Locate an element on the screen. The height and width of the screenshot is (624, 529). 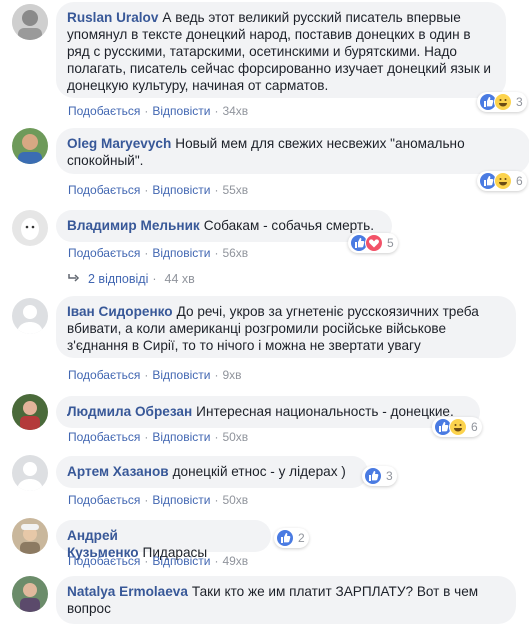
reactions-badge: 5 is located at coordinates (373, 243).